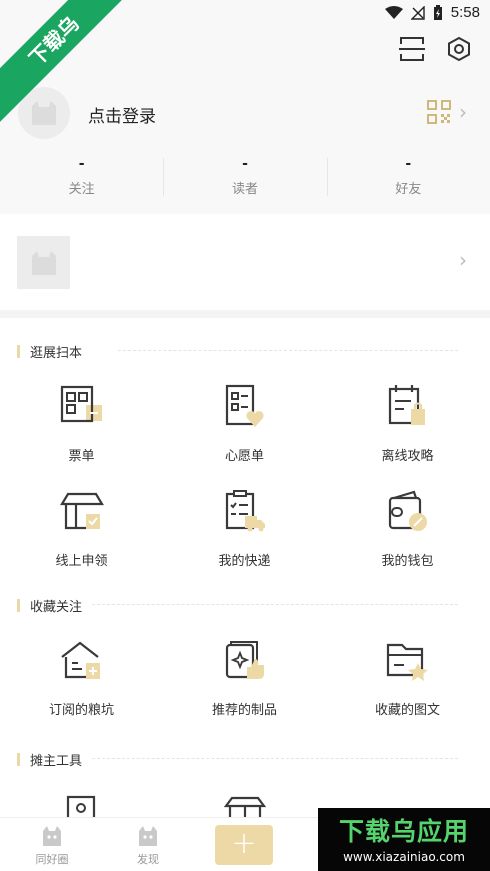 The width and height of the screenshot is (490, 871). What do you see at coordinates (407, 561) in the screenshot?
I see `grid-item-label: 我的钱包` at bounding box center [407, 561].